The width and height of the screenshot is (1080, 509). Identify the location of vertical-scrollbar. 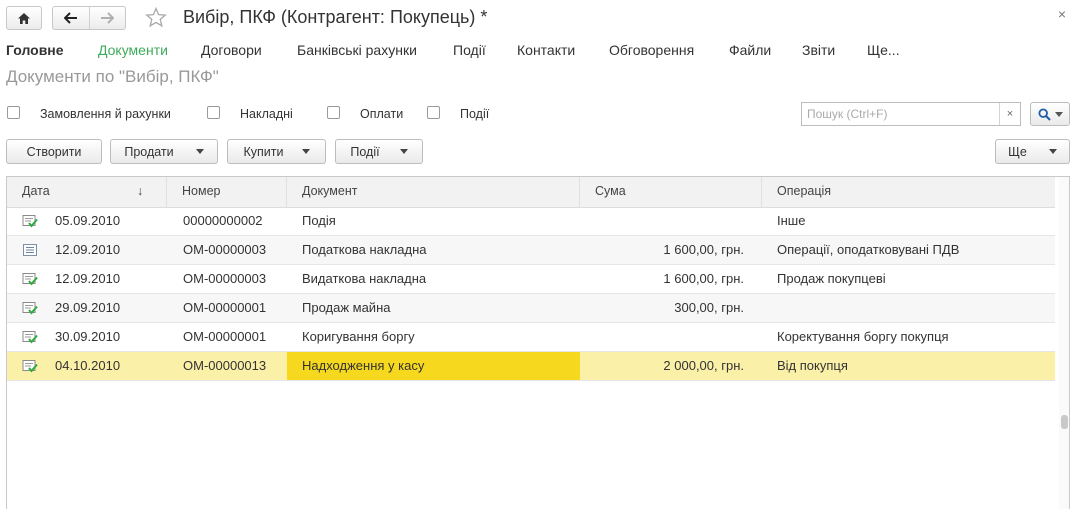
(1064, 343).